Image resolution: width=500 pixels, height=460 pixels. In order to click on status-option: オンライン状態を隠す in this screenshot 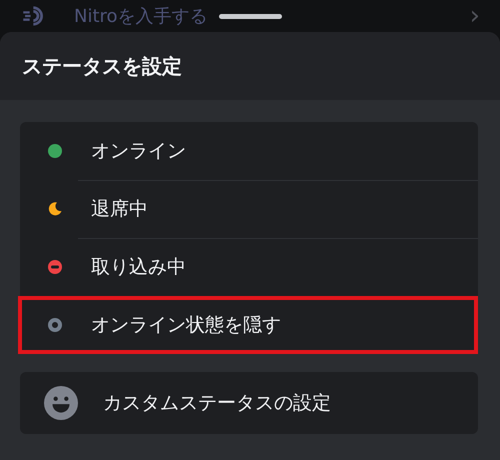, I will do `click(248, 325)`.